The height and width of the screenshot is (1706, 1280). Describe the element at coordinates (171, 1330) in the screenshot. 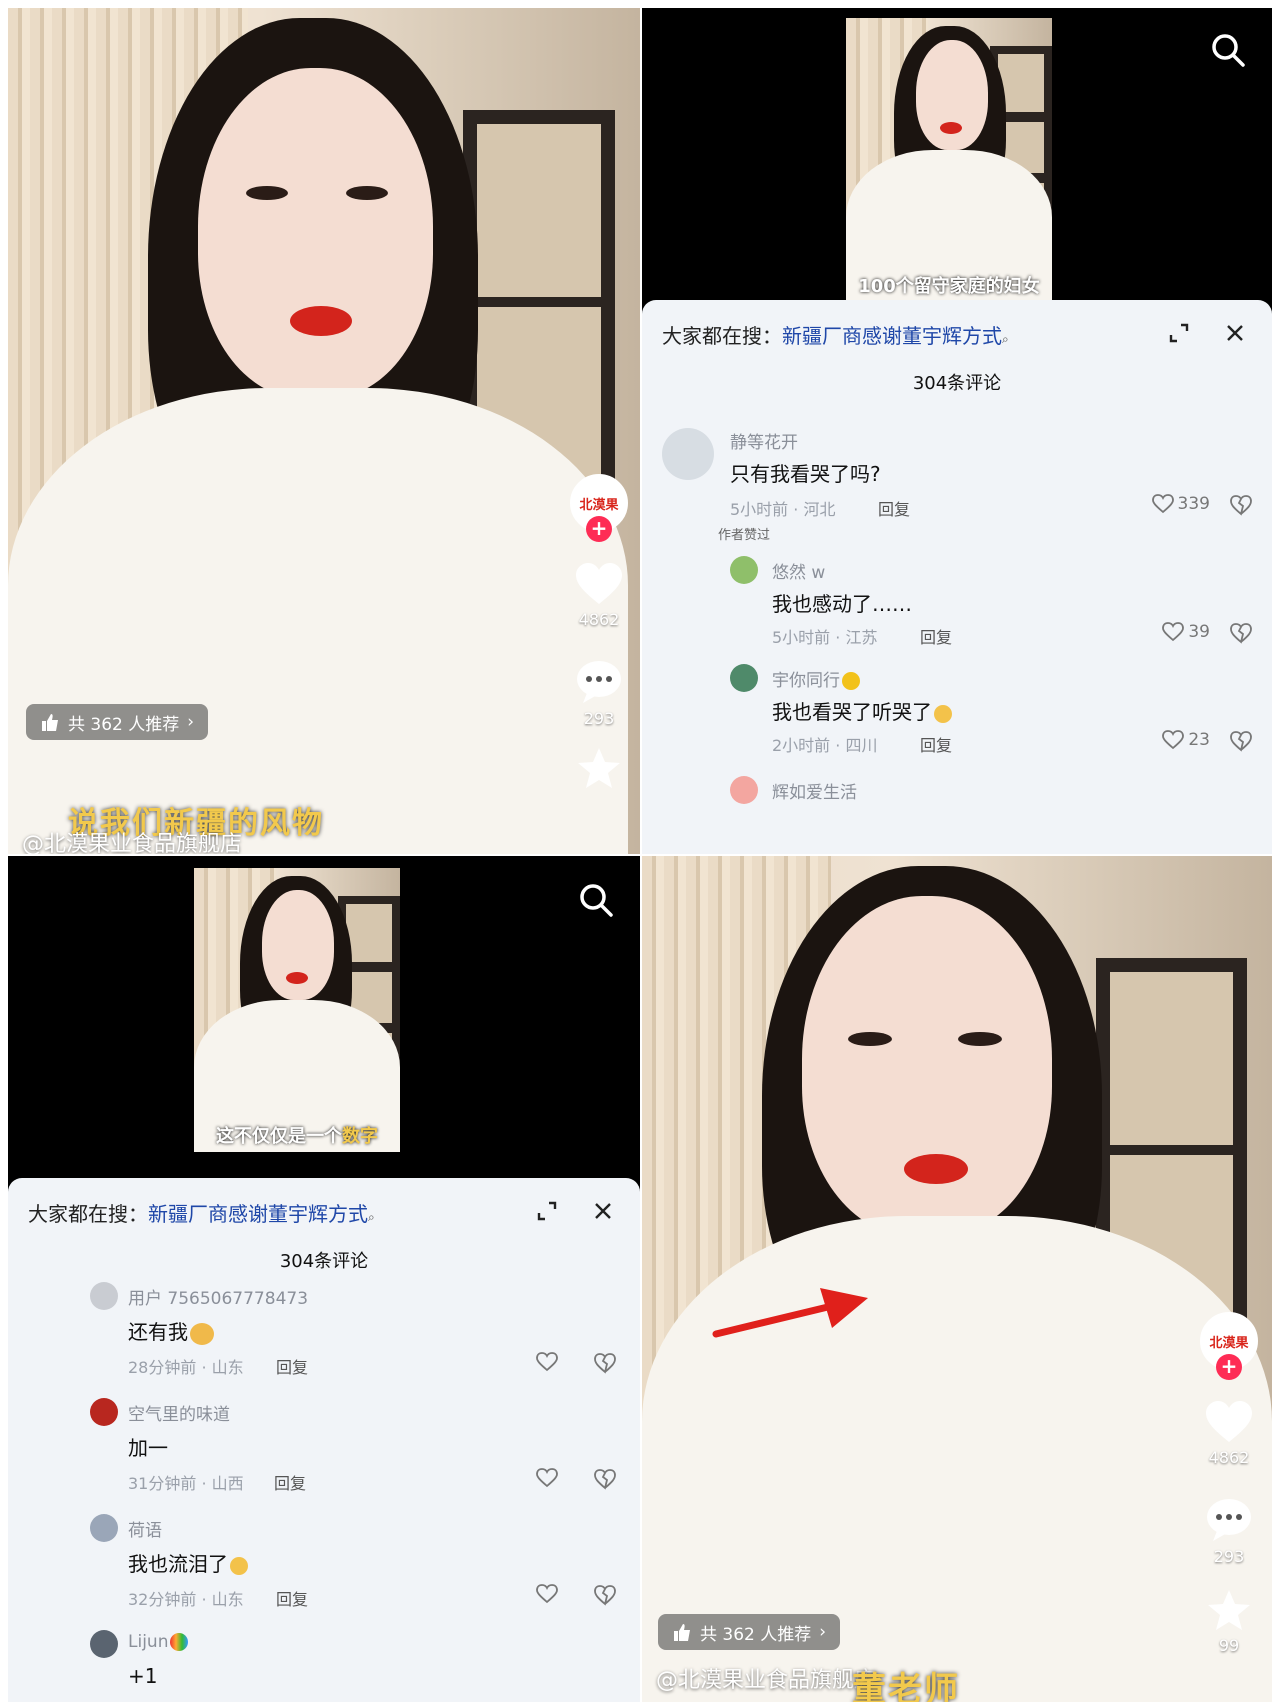

I see `comment-text: 还有我` at that location.